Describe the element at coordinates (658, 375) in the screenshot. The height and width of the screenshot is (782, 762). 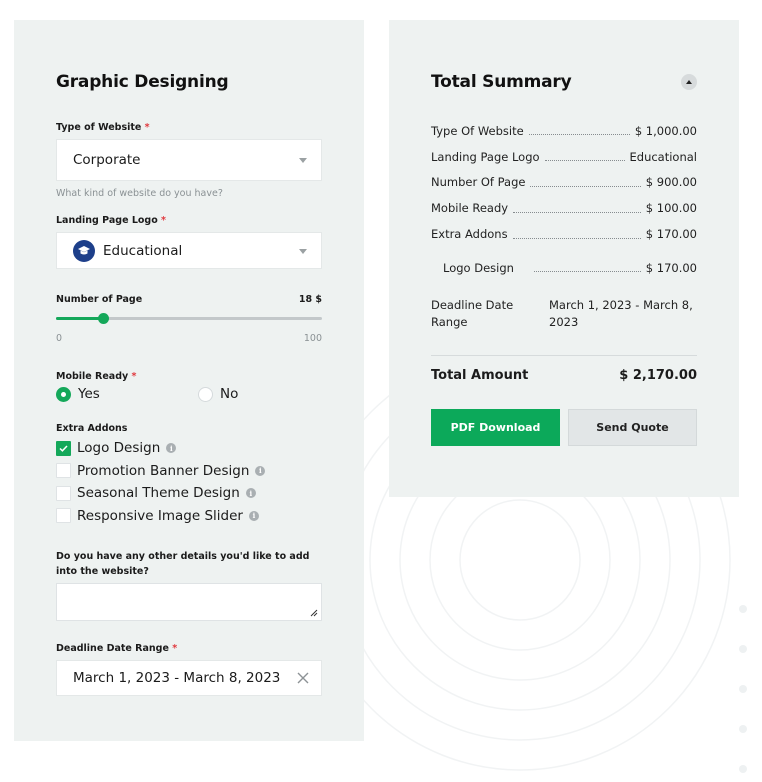
I see `total-amount-value: $ 2,170.00` at that location.